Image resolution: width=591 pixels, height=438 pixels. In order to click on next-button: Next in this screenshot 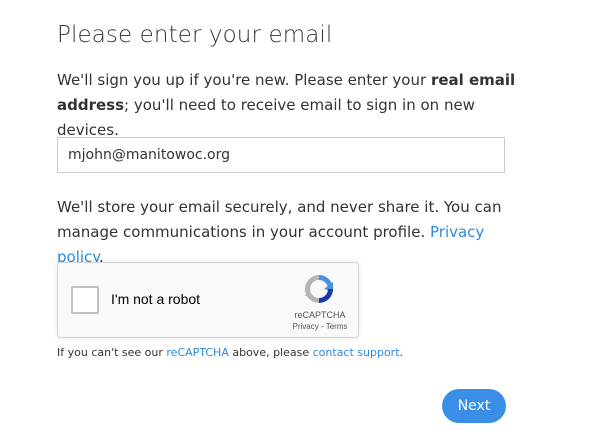, I will do `click(474, 406)`.